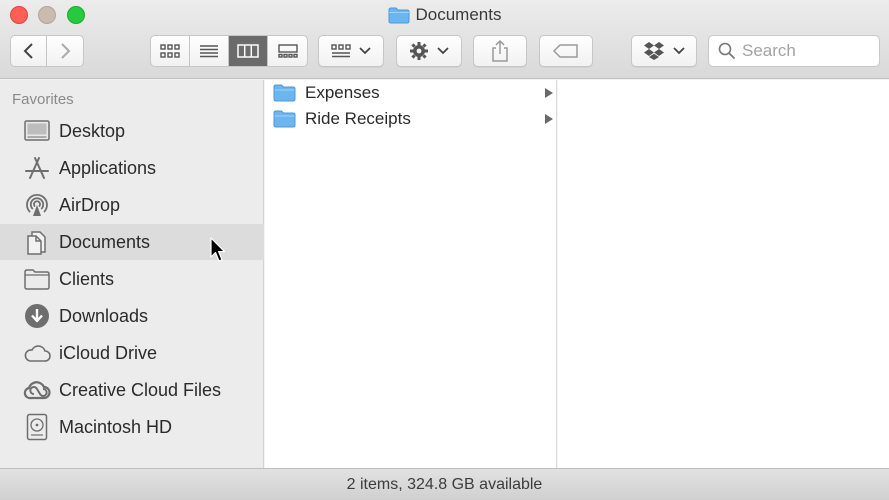  Describe the element at coordinates (108, 167) in the screenshot. I see `sidebar-item-label: Applications` at that location.